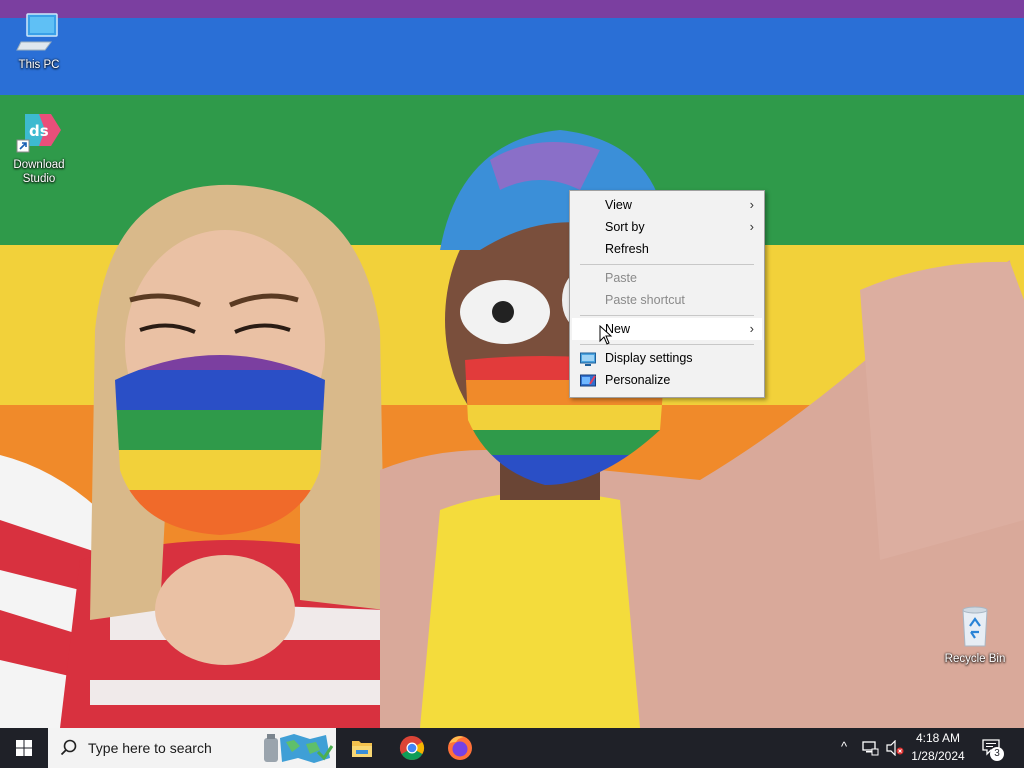  I want to click on show-hidden-icons-button: ^, so click(846, 748).